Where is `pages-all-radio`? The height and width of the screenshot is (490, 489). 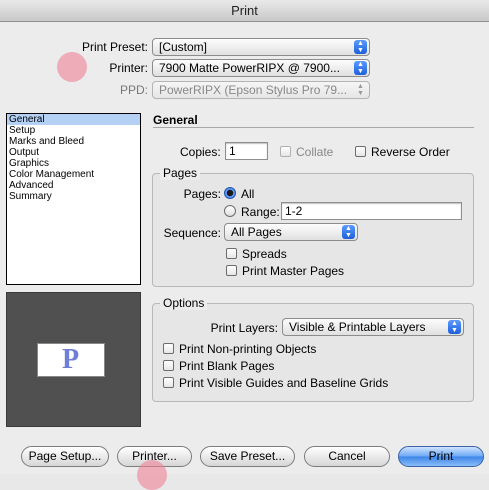
pages-all-radio is located at coordinates (230, 193).